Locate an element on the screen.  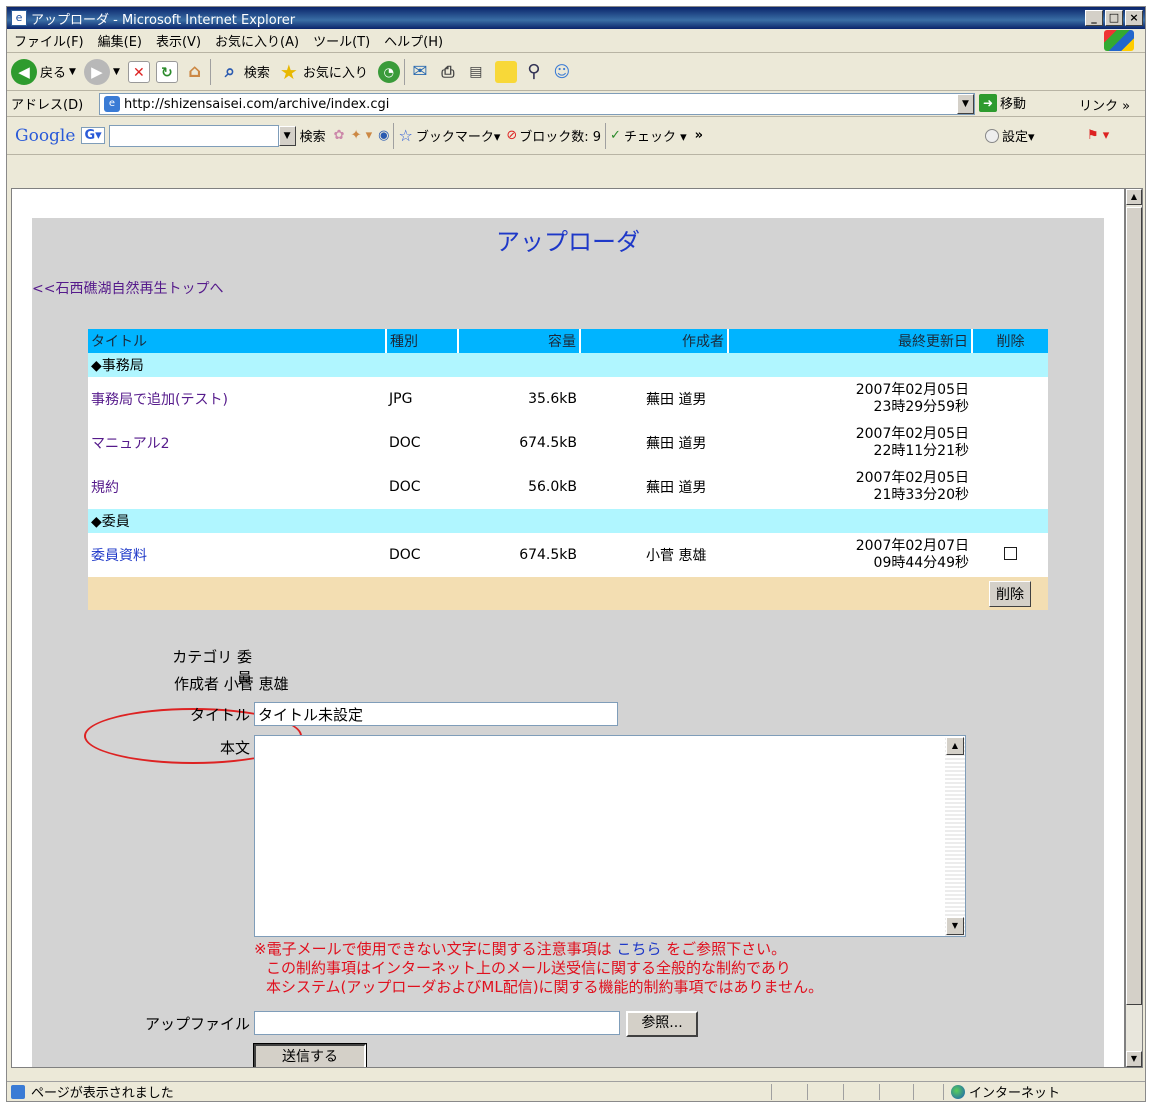
print-icon: ⎙ is located at coordinates (448, 72).